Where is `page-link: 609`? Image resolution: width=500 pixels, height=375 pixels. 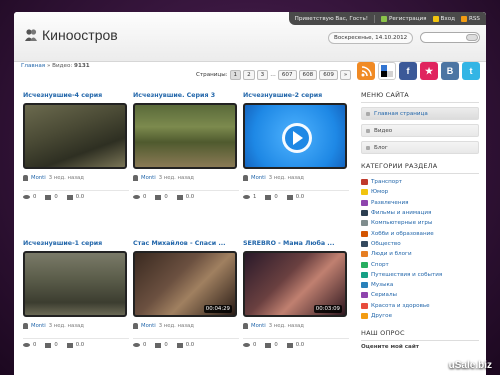 page-link: 609 is located at coordinates (328, 75).